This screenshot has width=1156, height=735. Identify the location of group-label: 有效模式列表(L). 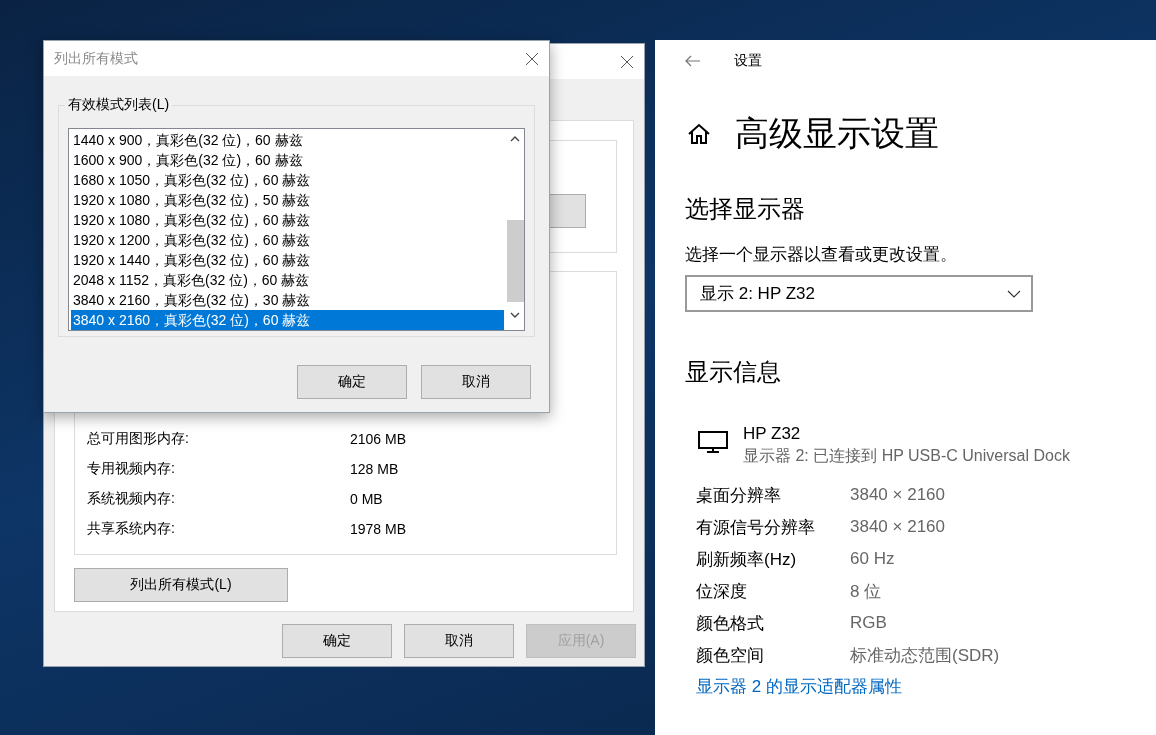
(119, 105).